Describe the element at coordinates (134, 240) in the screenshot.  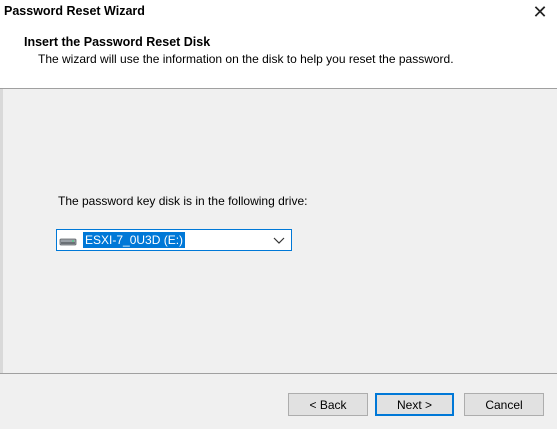
I see `drive-select-text: ESXI-7_0U3D (E:)` at that location.